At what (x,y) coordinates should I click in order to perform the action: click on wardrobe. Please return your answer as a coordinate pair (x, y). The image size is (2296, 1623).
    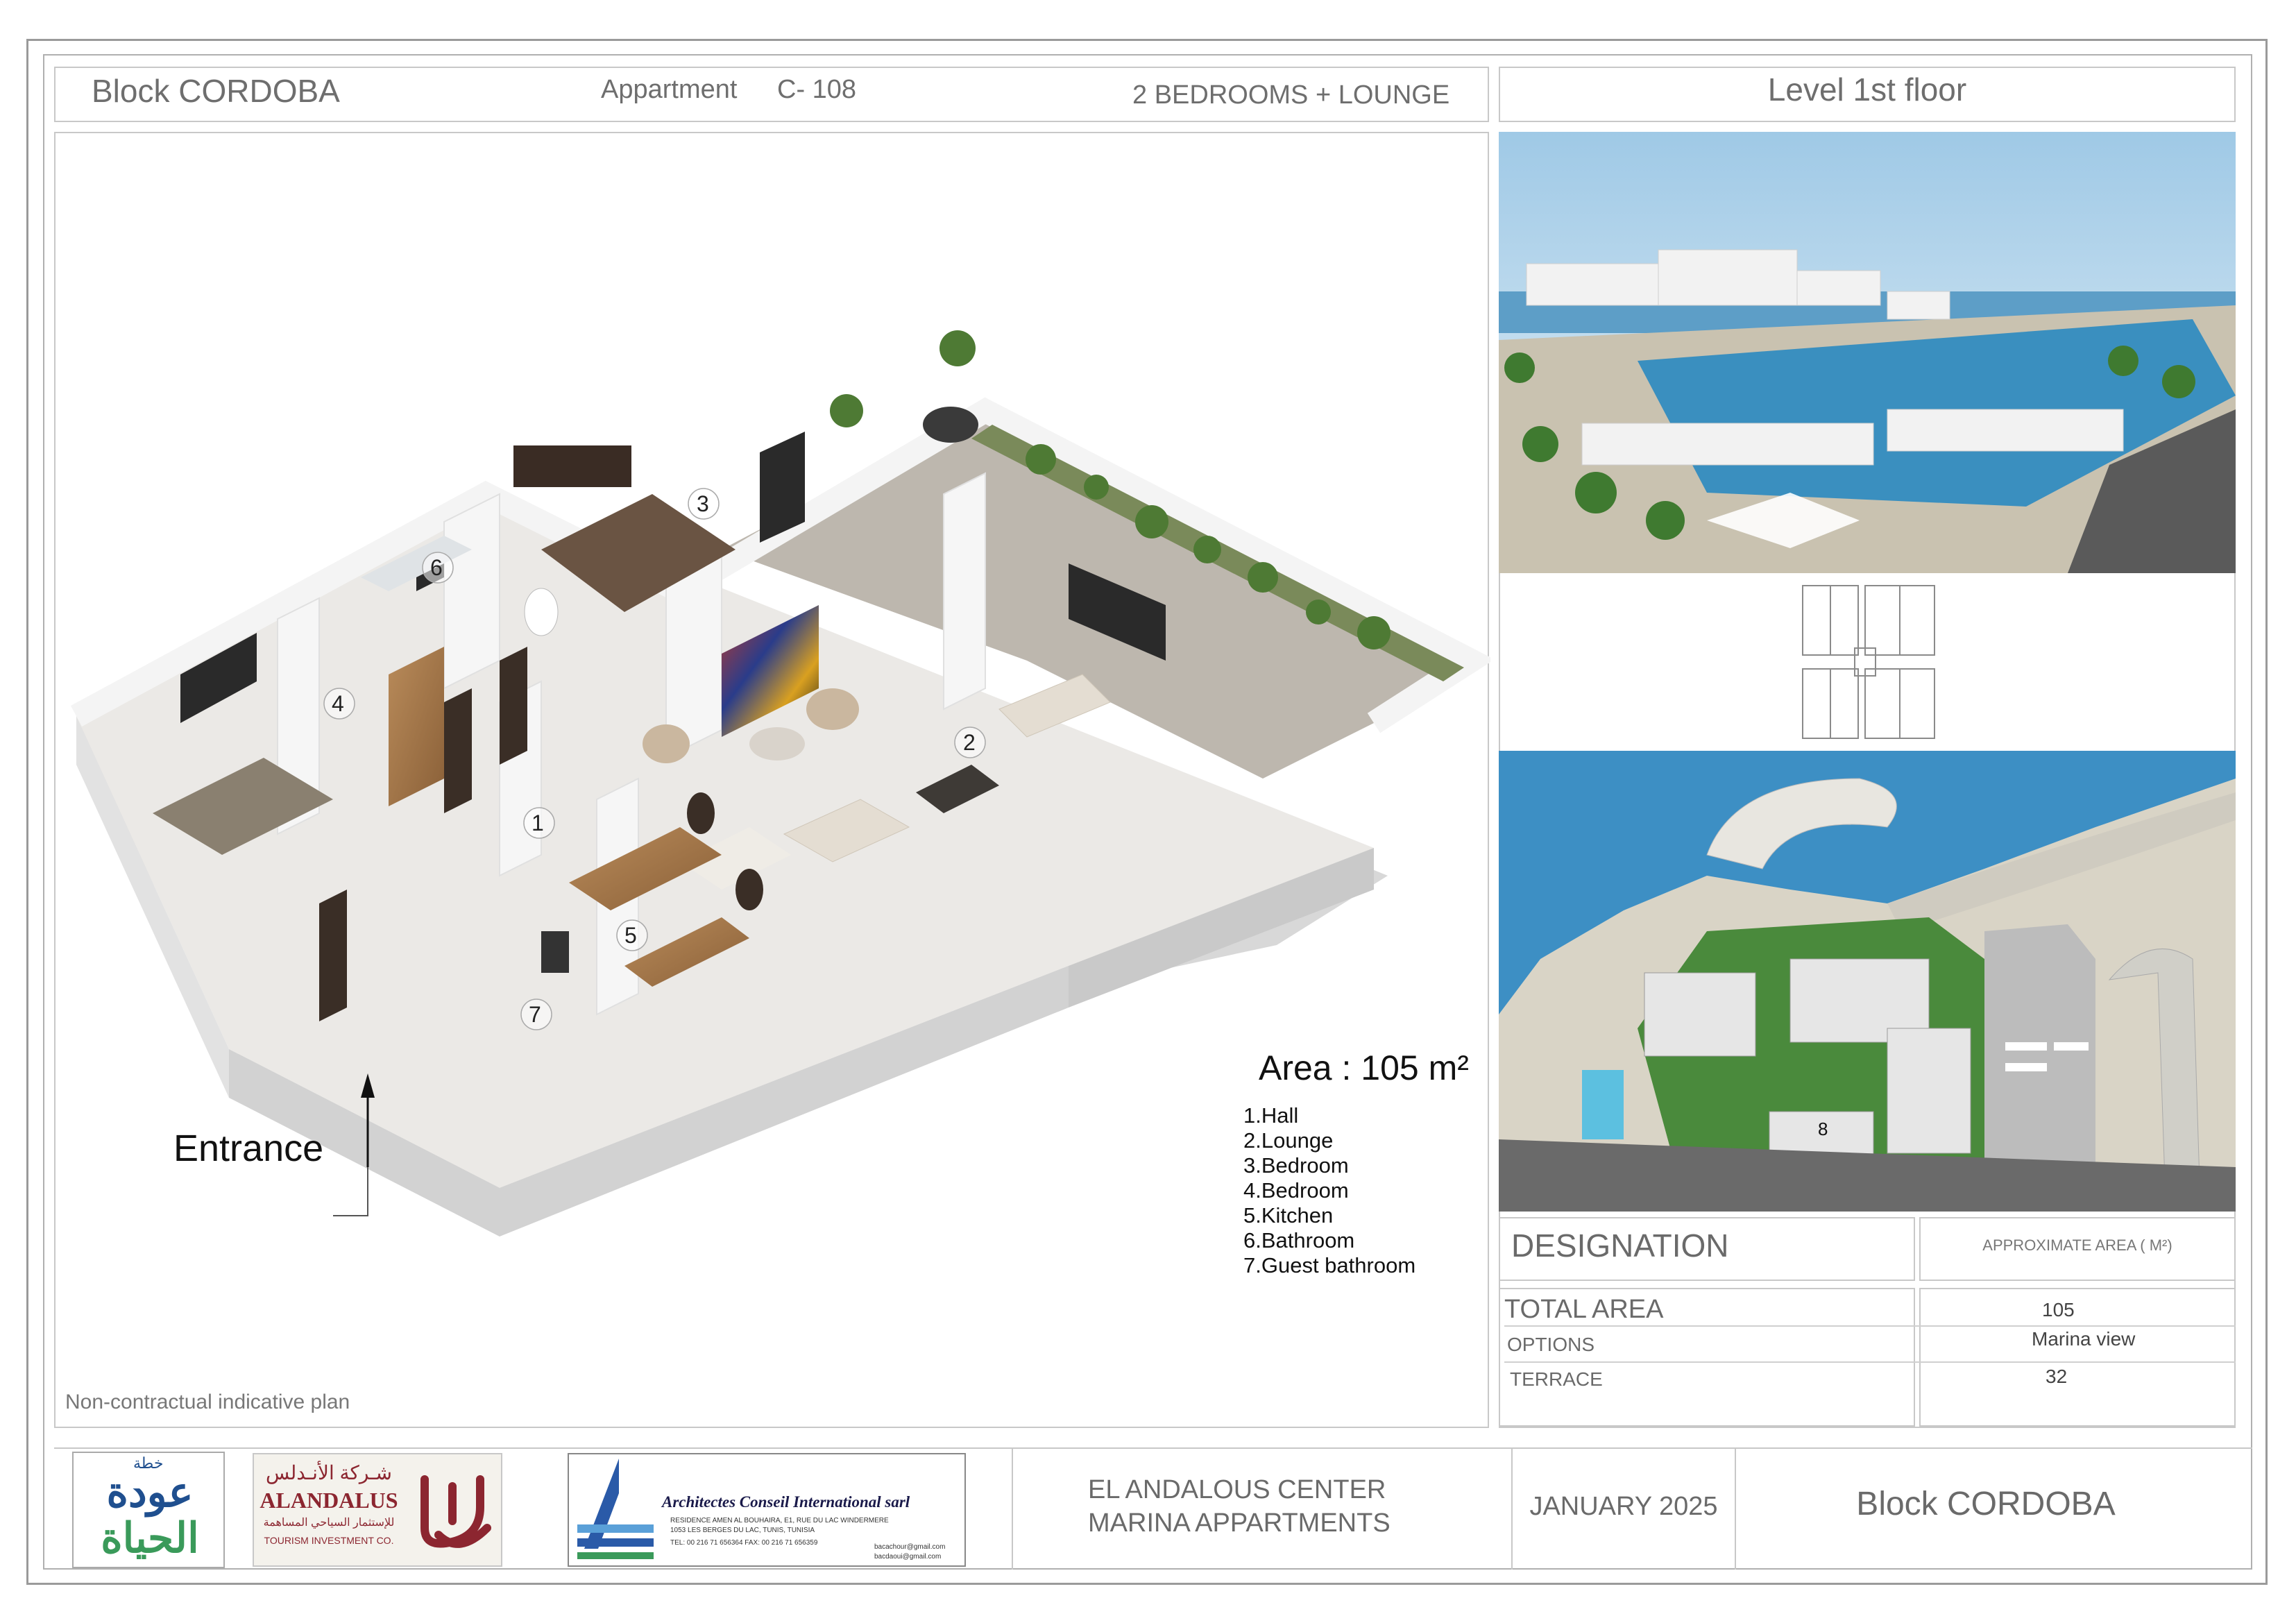
    Looking at the image, I should click on (416, 726).